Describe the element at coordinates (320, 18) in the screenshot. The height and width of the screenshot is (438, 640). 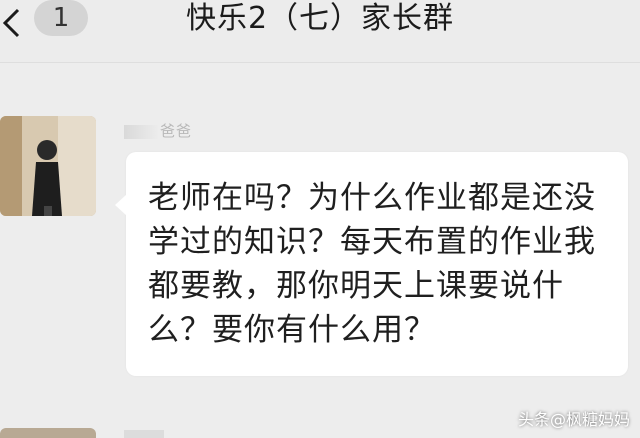
I see `chat-title: 快乐2（七）家长群` at that location.